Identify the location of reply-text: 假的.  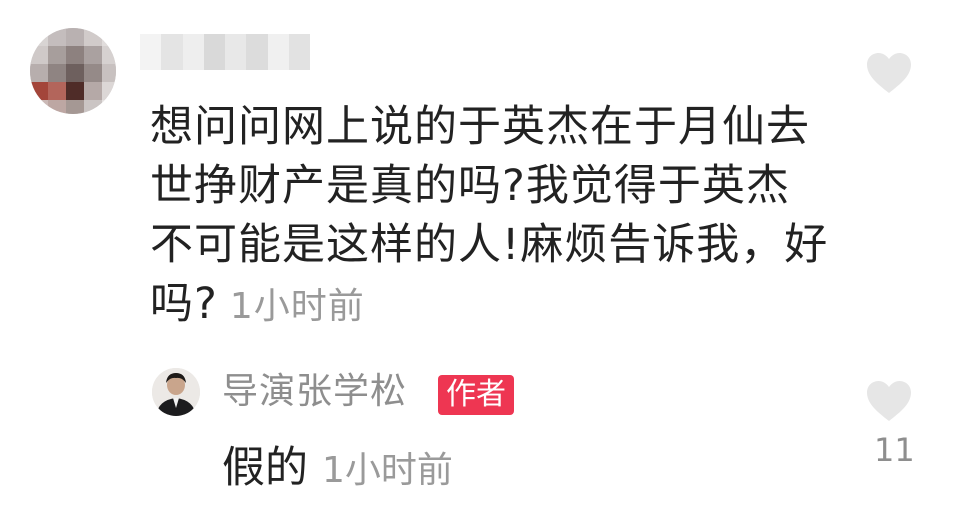
(265, 468).